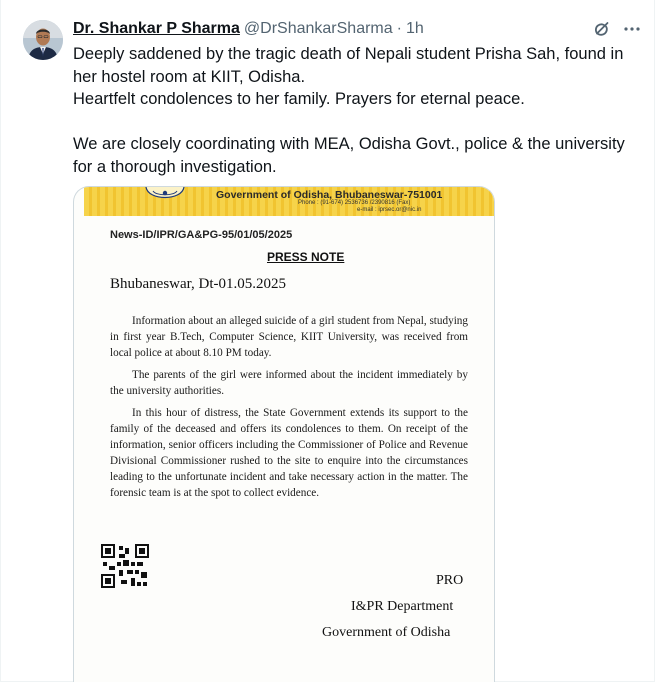 Image resolution: width=655 pixels, height=682 pixels. I want to click on signature-line: PRO, so click(450, 580).